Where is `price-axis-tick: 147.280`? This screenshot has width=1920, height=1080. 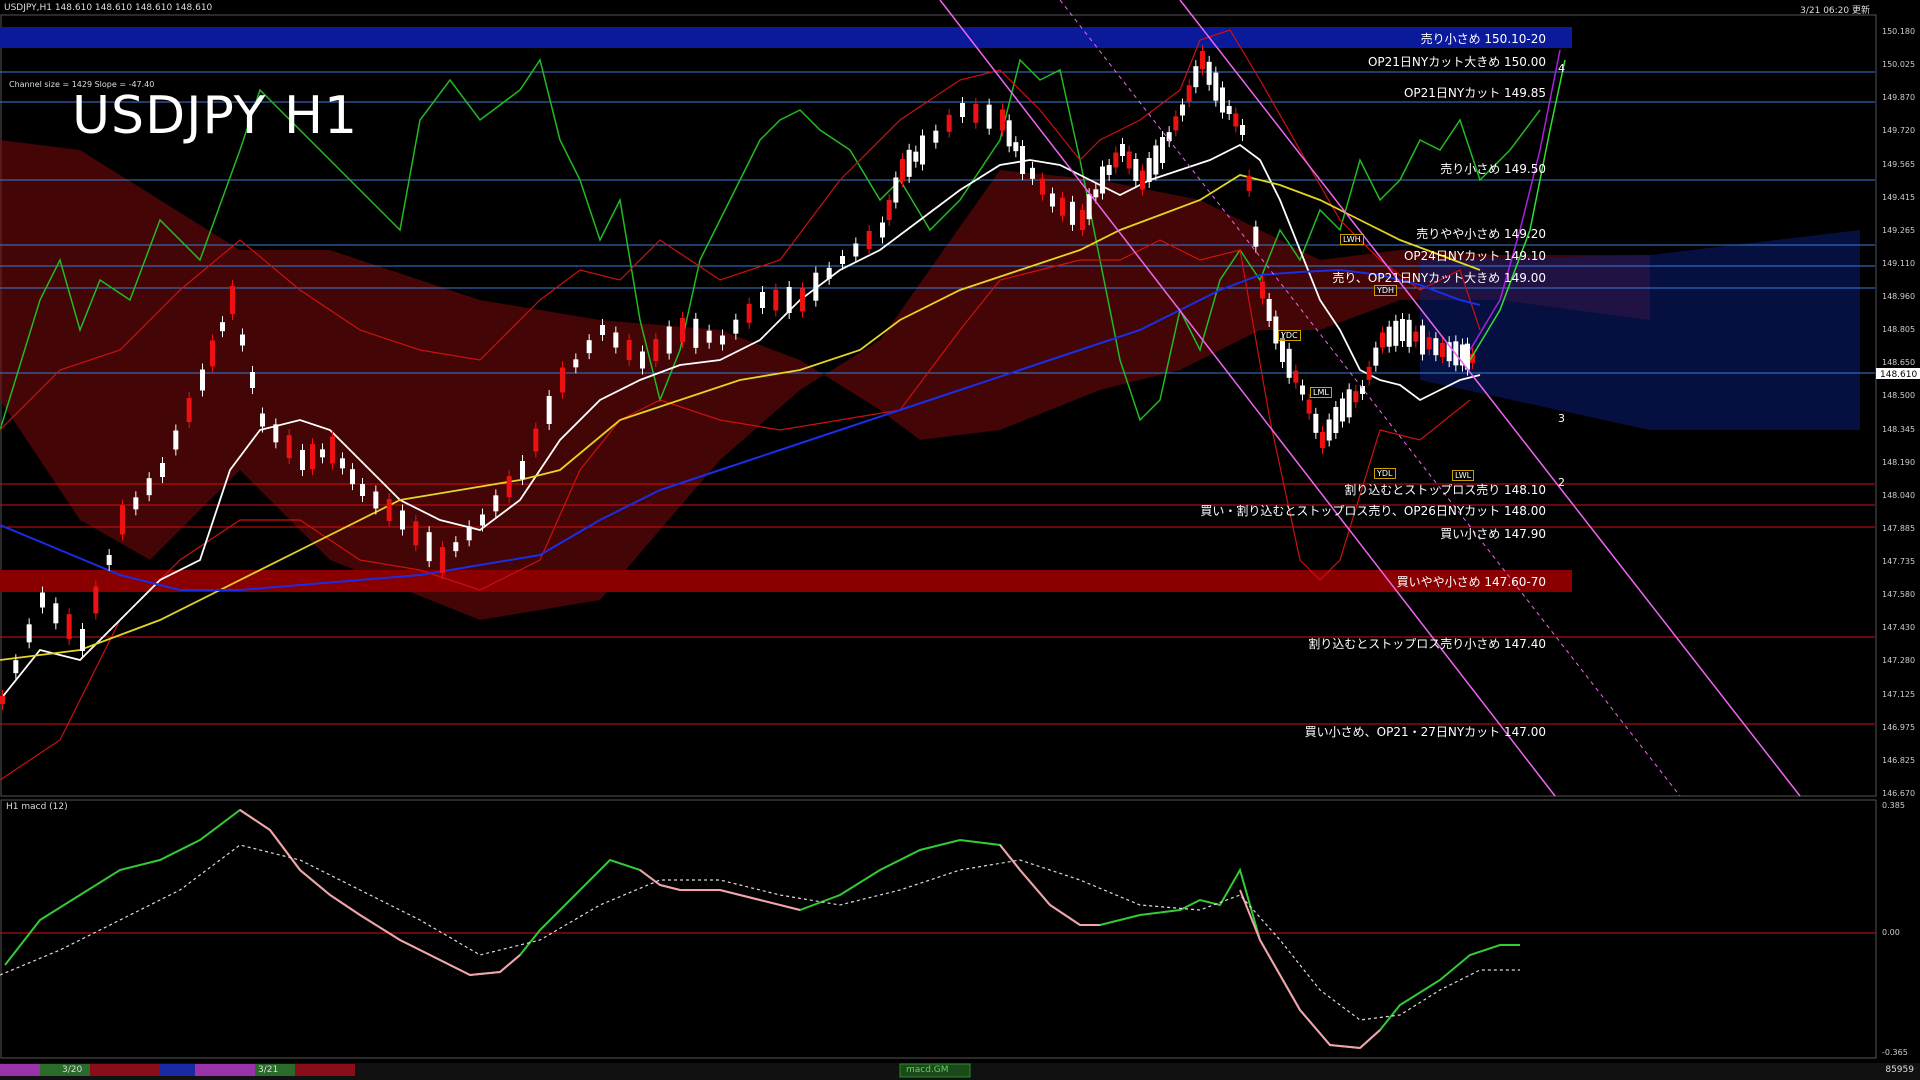
price-axis-tick: 147.280 is located at coordinates (1899, 661).